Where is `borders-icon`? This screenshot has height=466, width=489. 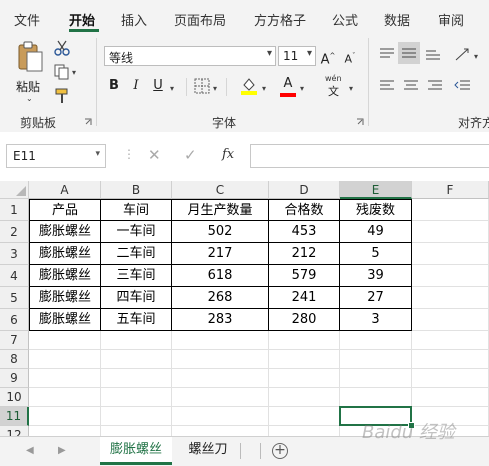 borders-icon is located at coordinates (202, 86).